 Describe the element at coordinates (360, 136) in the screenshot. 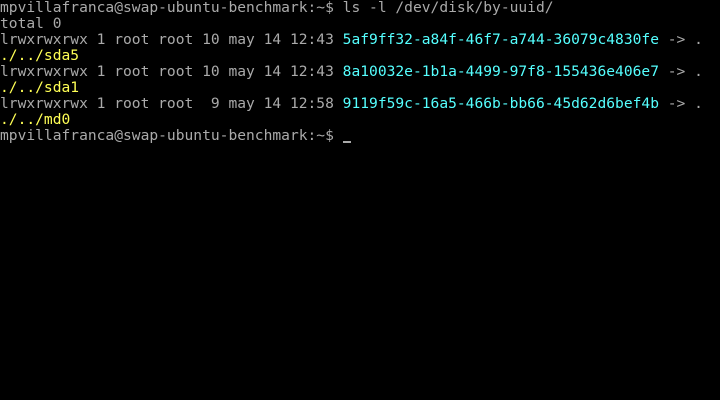

I see `input-line: mpvillafranca@swap-ubuntu-benchmark:~$` at that location.